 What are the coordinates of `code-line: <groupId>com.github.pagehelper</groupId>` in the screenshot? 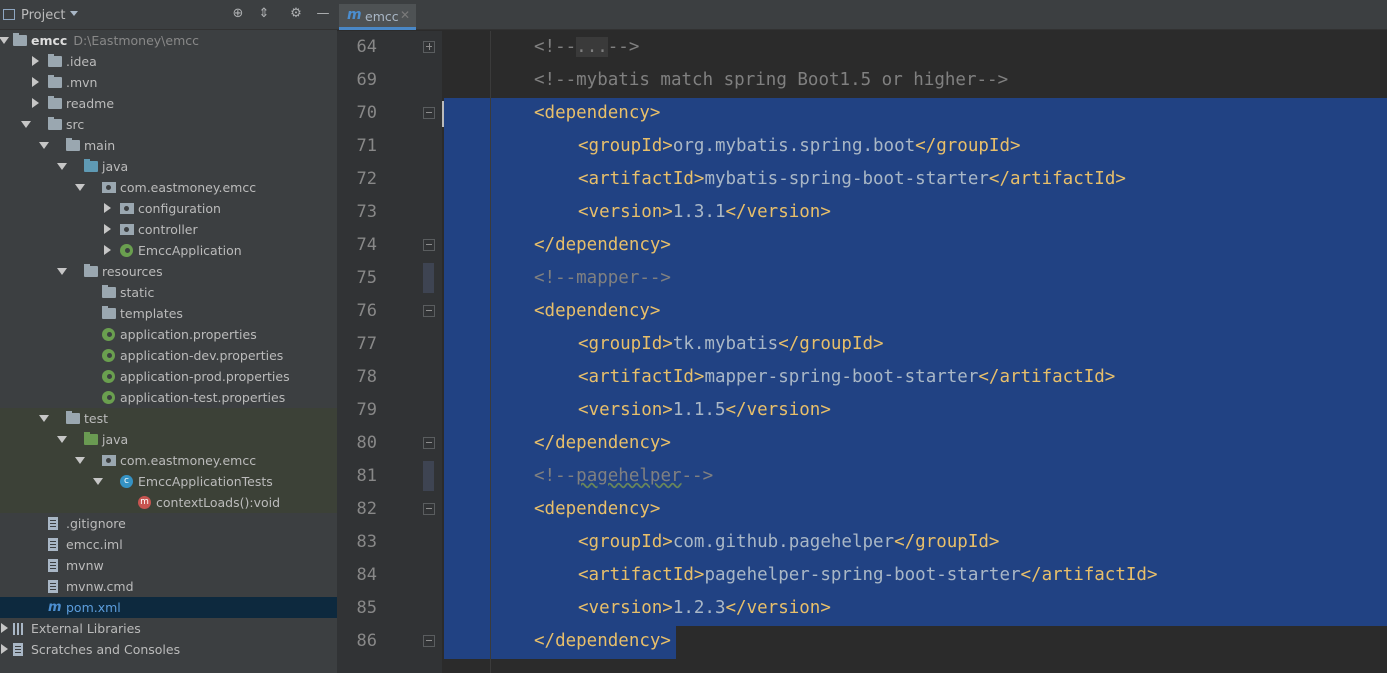 It's located at (788, 542).